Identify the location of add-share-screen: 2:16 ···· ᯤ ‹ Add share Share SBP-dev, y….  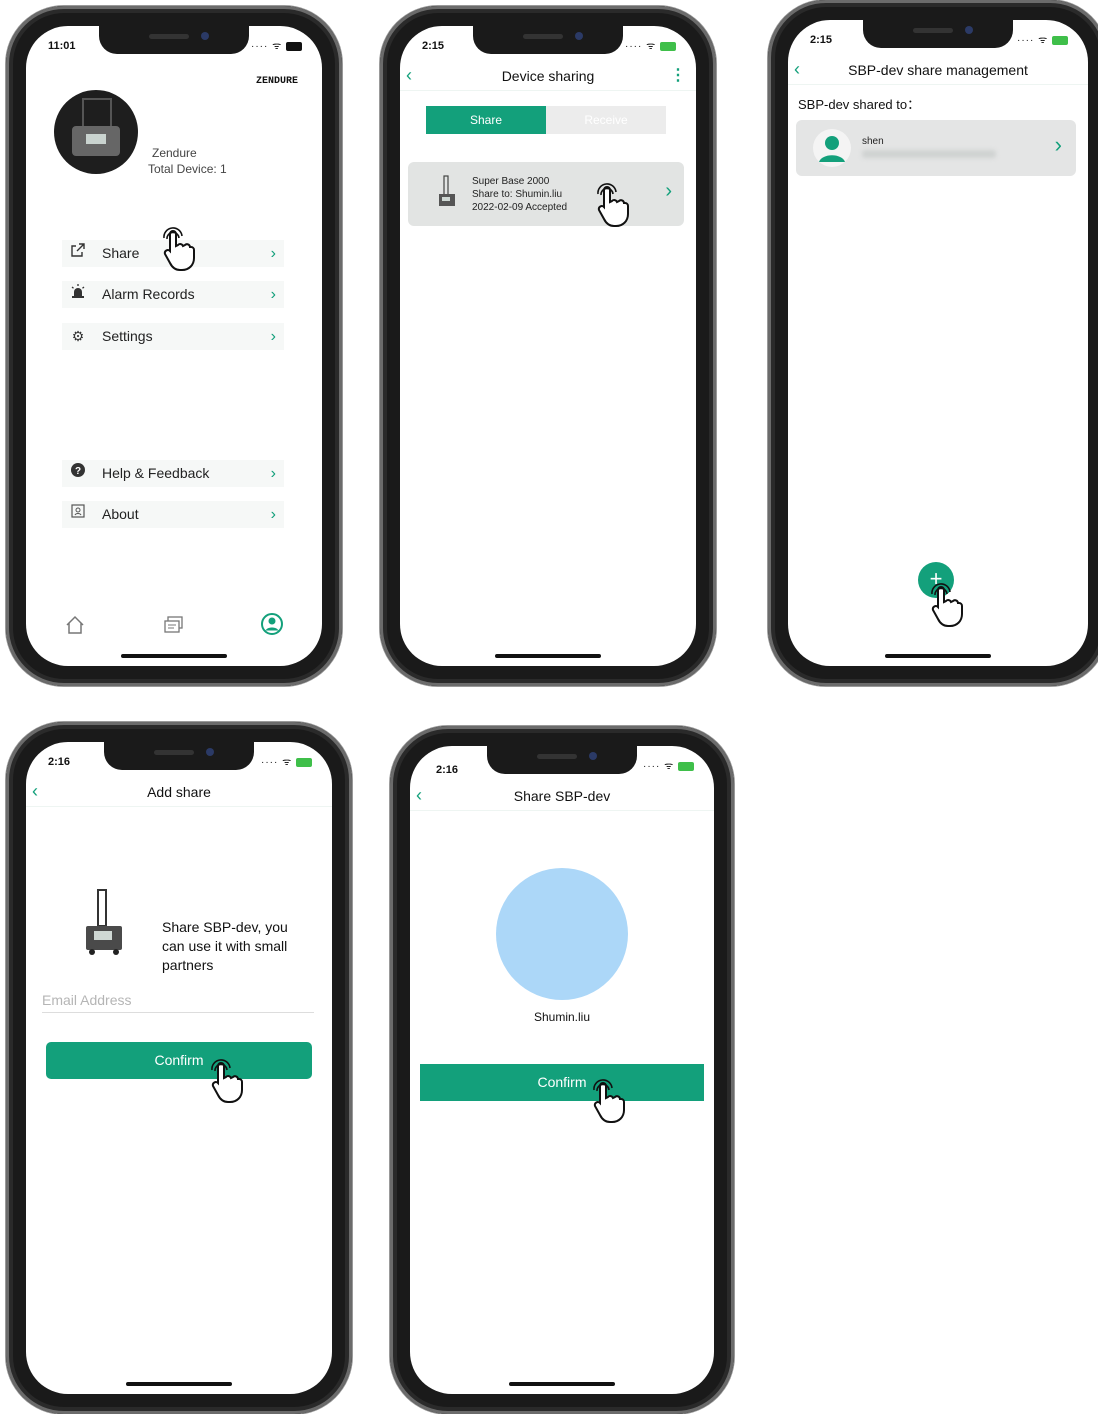
(179, 1068).